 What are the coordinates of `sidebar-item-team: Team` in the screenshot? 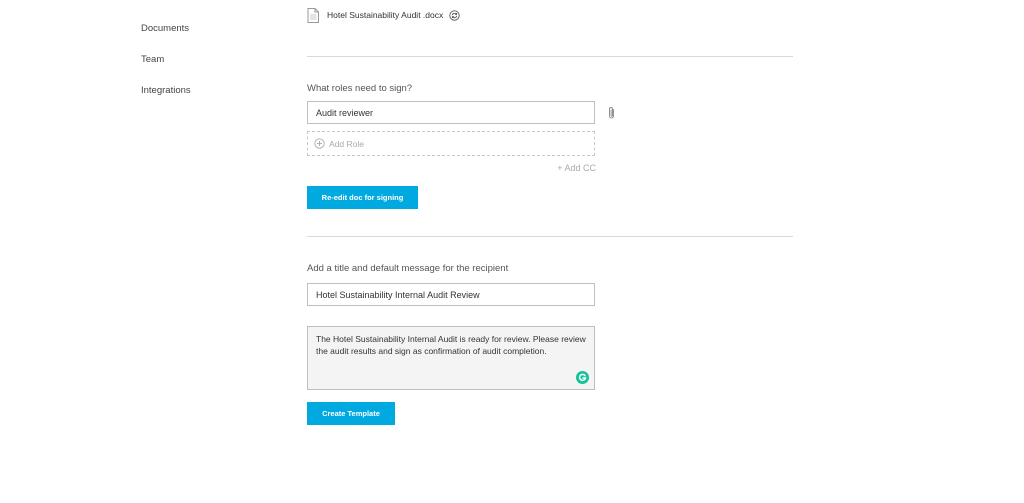 It's located at (152, 59).